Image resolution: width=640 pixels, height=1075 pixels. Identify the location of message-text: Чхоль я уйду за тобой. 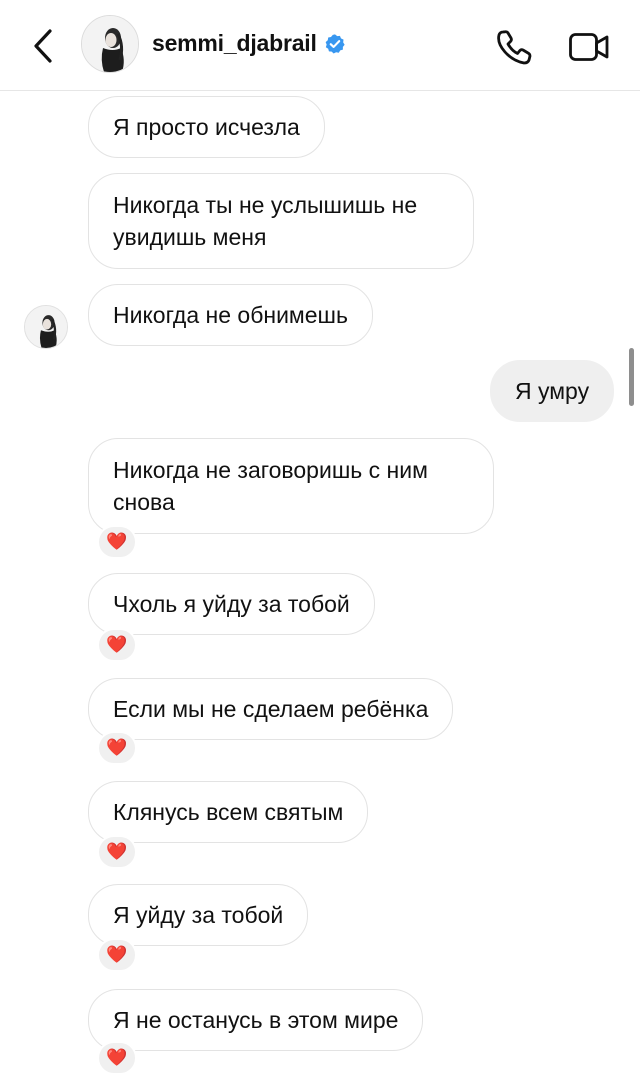
(231, 604).